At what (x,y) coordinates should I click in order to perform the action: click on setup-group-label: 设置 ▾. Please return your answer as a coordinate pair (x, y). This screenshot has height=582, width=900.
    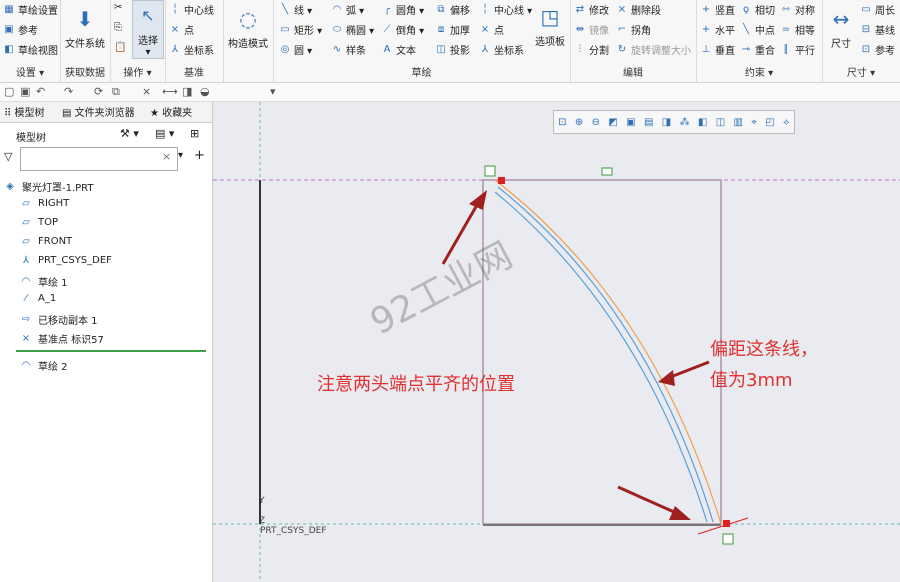
    Looking at the image, I should click on (30, 71).